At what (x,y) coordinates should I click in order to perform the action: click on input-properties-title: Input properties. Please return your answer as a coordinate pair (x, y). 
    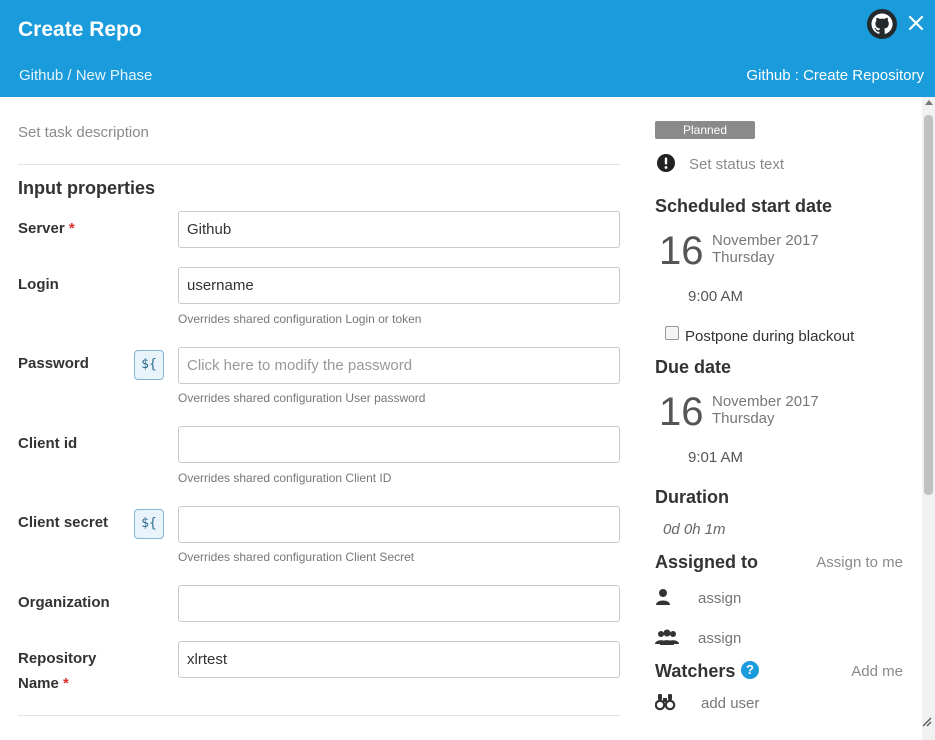
    Looking at the image, I should click on (87, 188).